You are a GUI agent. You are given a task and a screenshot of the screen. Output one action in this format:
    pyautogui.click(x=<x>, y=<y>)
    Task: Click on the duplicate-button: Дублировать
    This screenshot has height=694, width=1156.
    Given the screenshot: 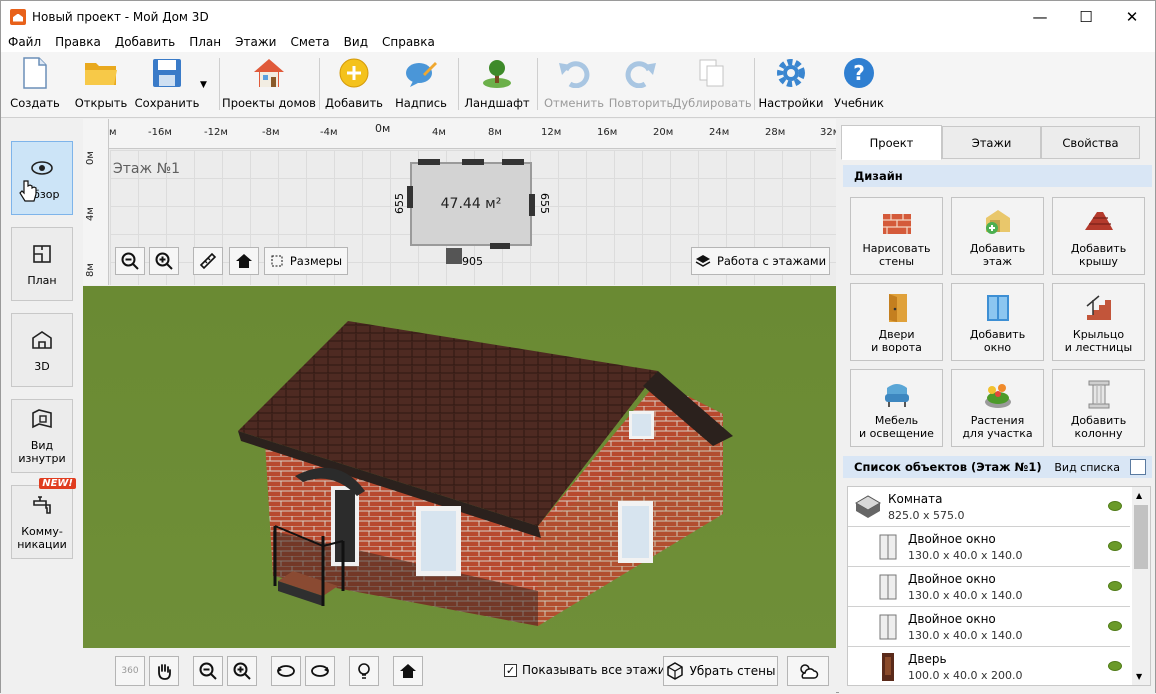 What is the action you would take?
    pyautogui.click(x=712, y=85)
    